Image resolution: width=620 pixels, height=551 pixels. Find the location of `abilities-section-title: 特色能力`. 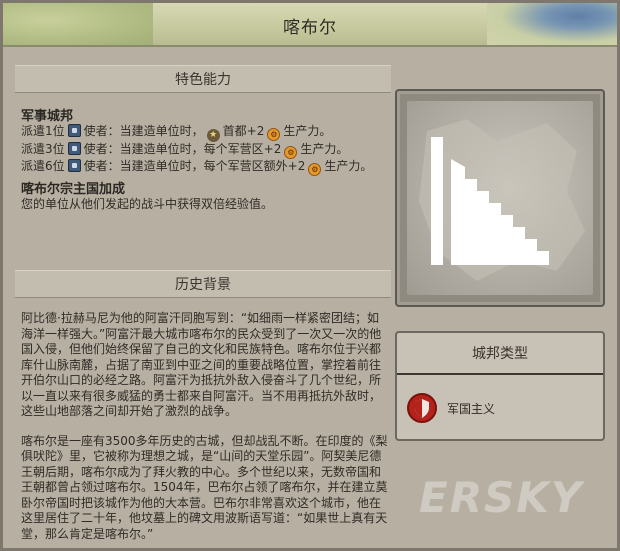

abilities-section-title: 特色能力 is located at coordinates (203, 79).